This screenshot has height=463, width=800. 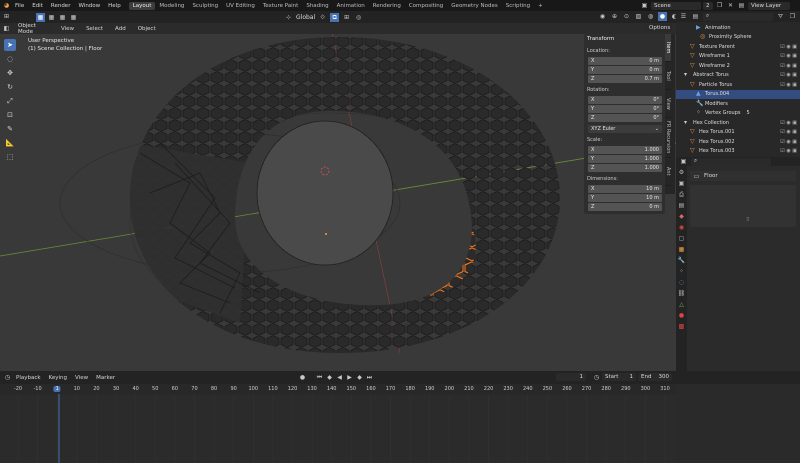 I want to click on snap-target-icon: ⊞, so click(x=346, y=17).